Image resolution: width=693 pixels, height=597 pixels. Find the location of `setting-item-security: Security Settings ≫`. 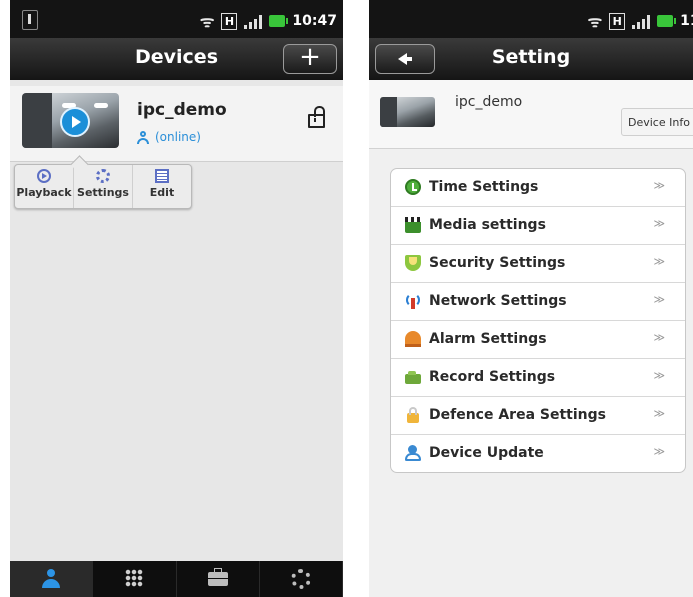

setting-item-security: Security Settings ≫ is located at coordinates (538, 264).